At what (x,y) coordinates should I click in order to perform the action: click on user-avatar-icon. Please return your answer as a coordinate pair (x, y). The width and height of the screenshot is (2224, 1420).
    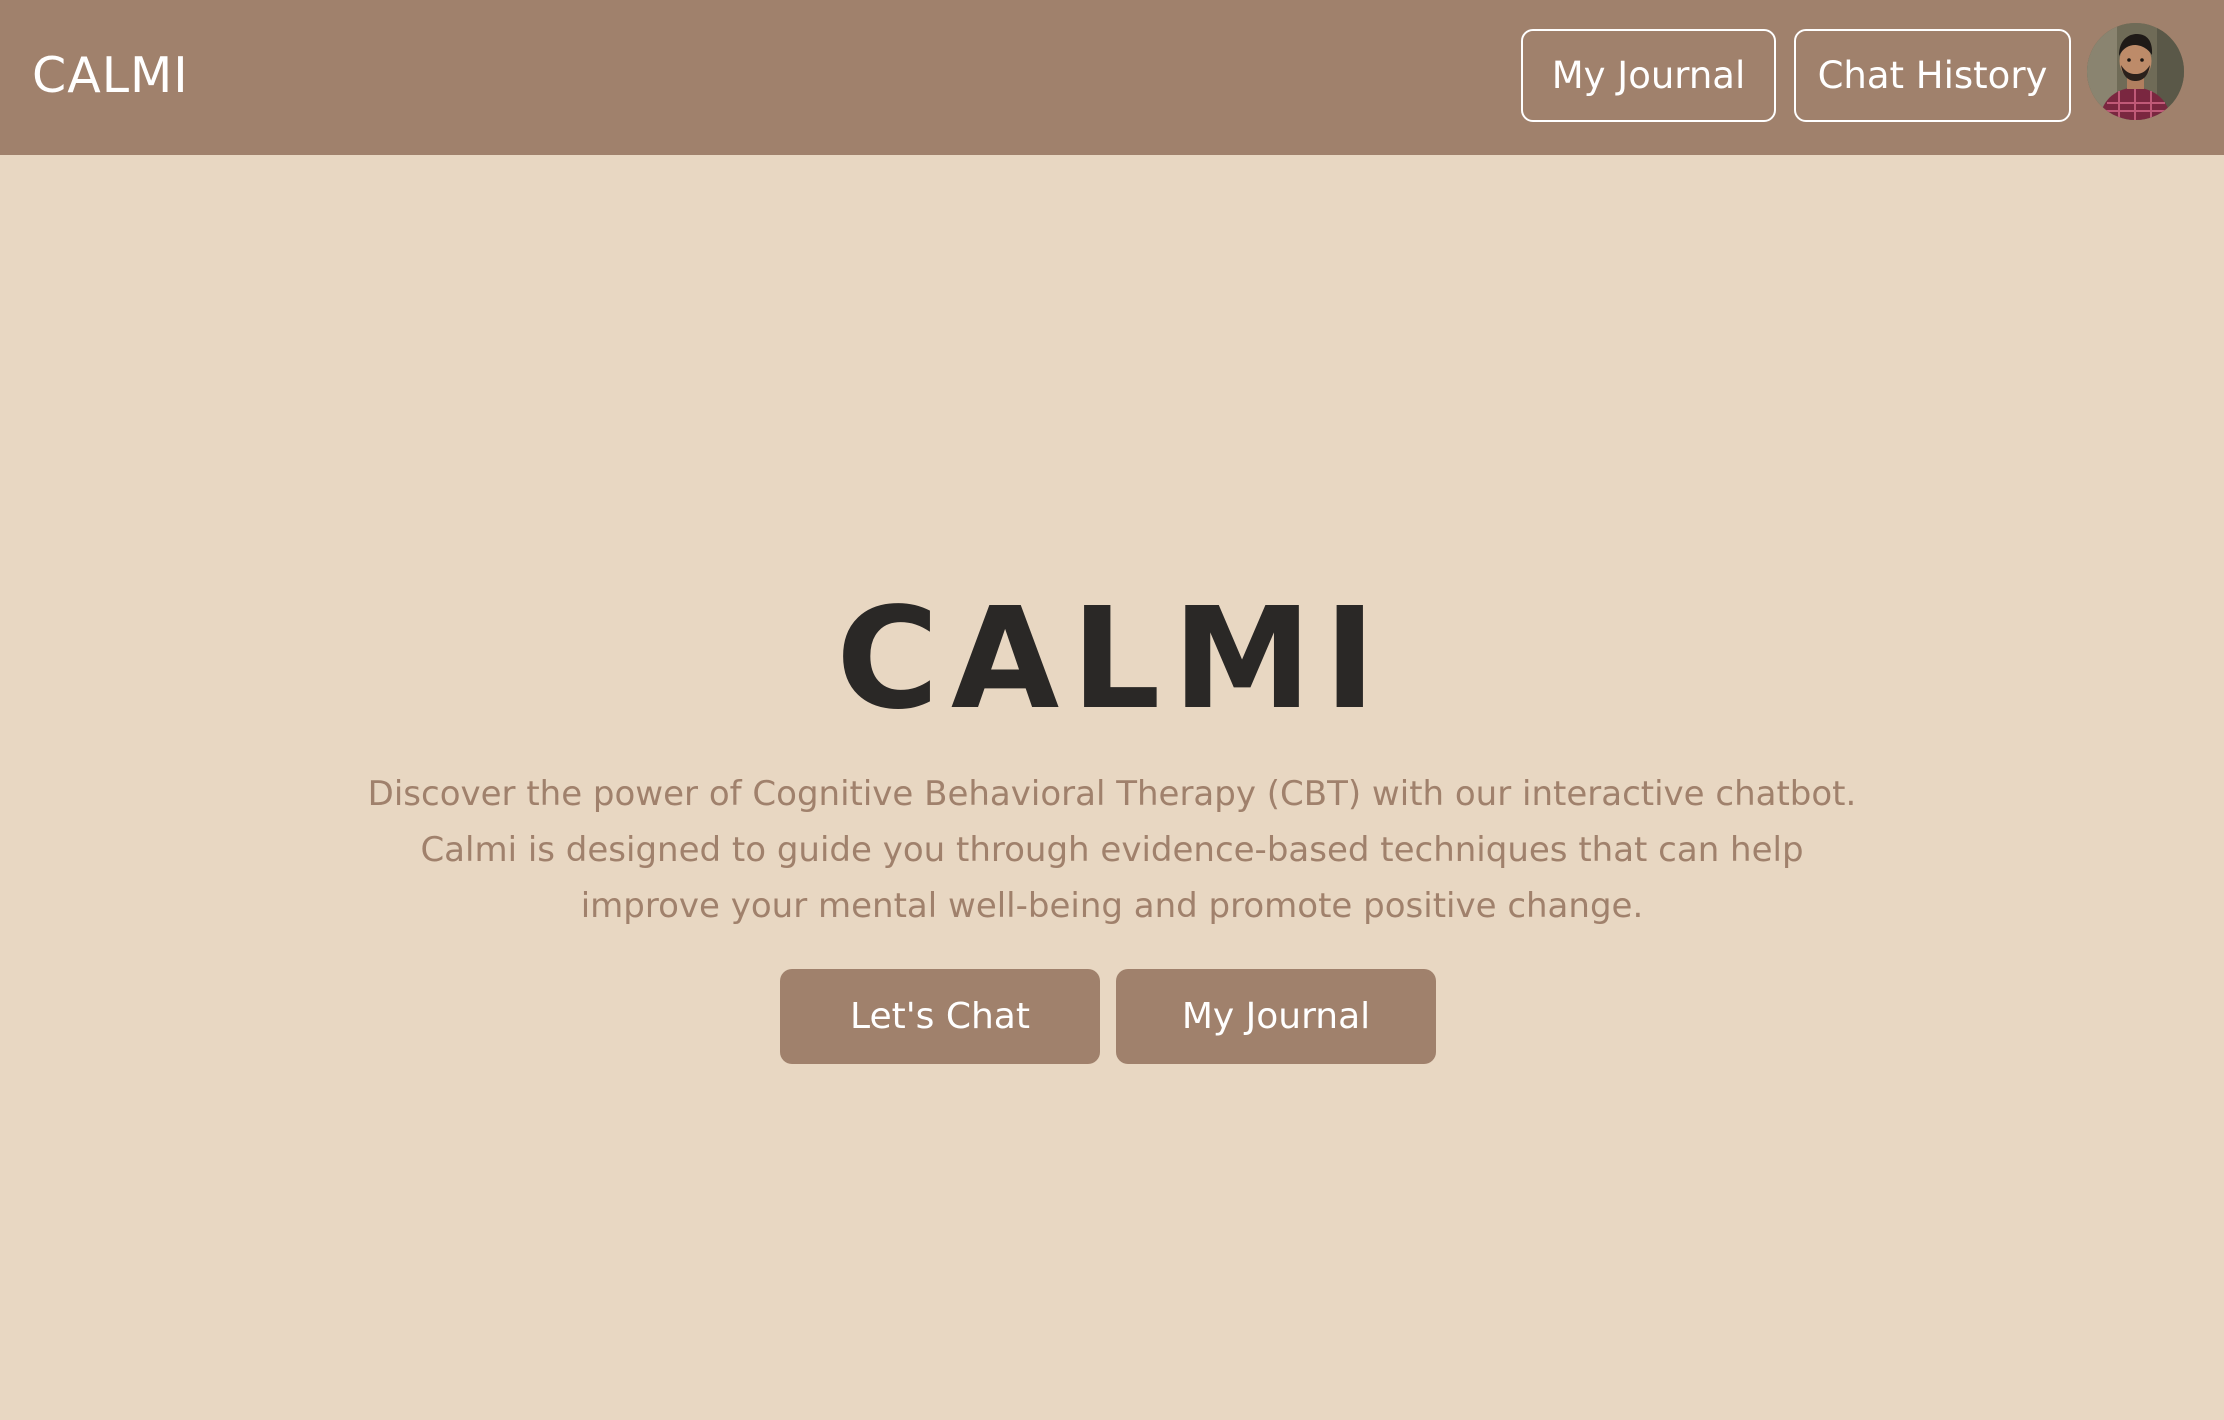
    Looking at the image, I should click on (2135, 71).